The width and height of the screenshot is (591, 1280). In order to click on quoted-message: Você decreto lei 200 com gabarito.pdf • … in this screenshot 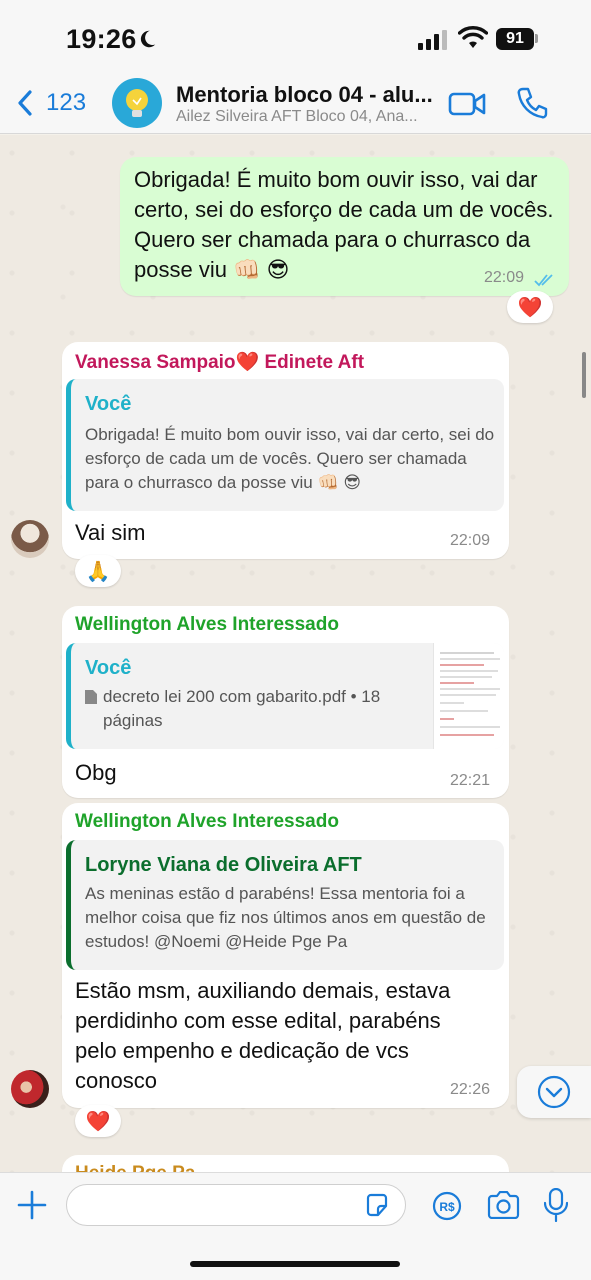, I will do `click(285, 696)`.